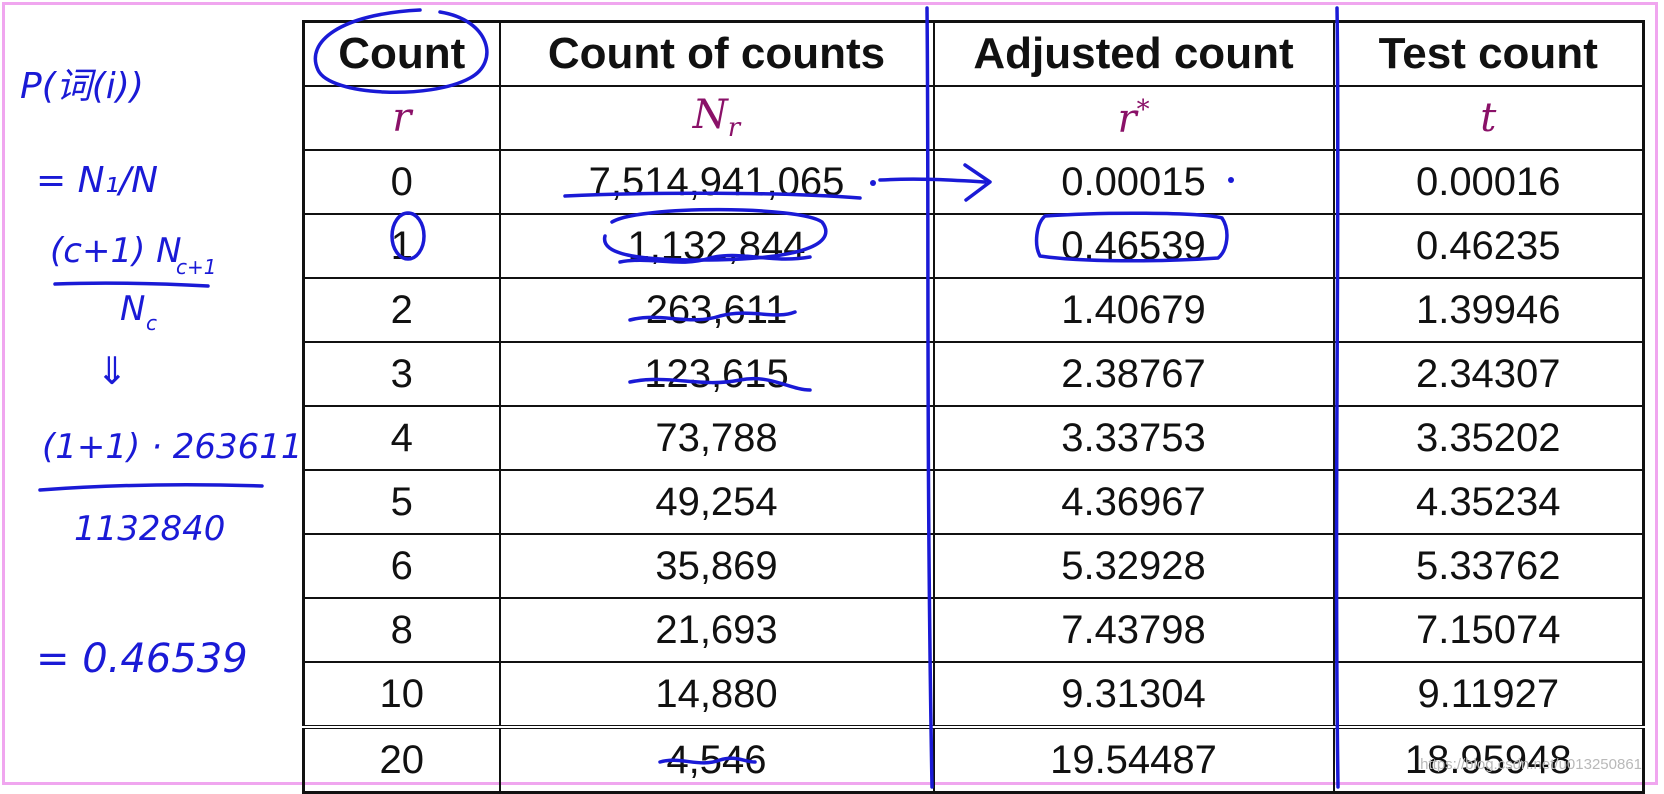  I want to click on cell-adjusted-count: 4.36967, so click(1133, 502).